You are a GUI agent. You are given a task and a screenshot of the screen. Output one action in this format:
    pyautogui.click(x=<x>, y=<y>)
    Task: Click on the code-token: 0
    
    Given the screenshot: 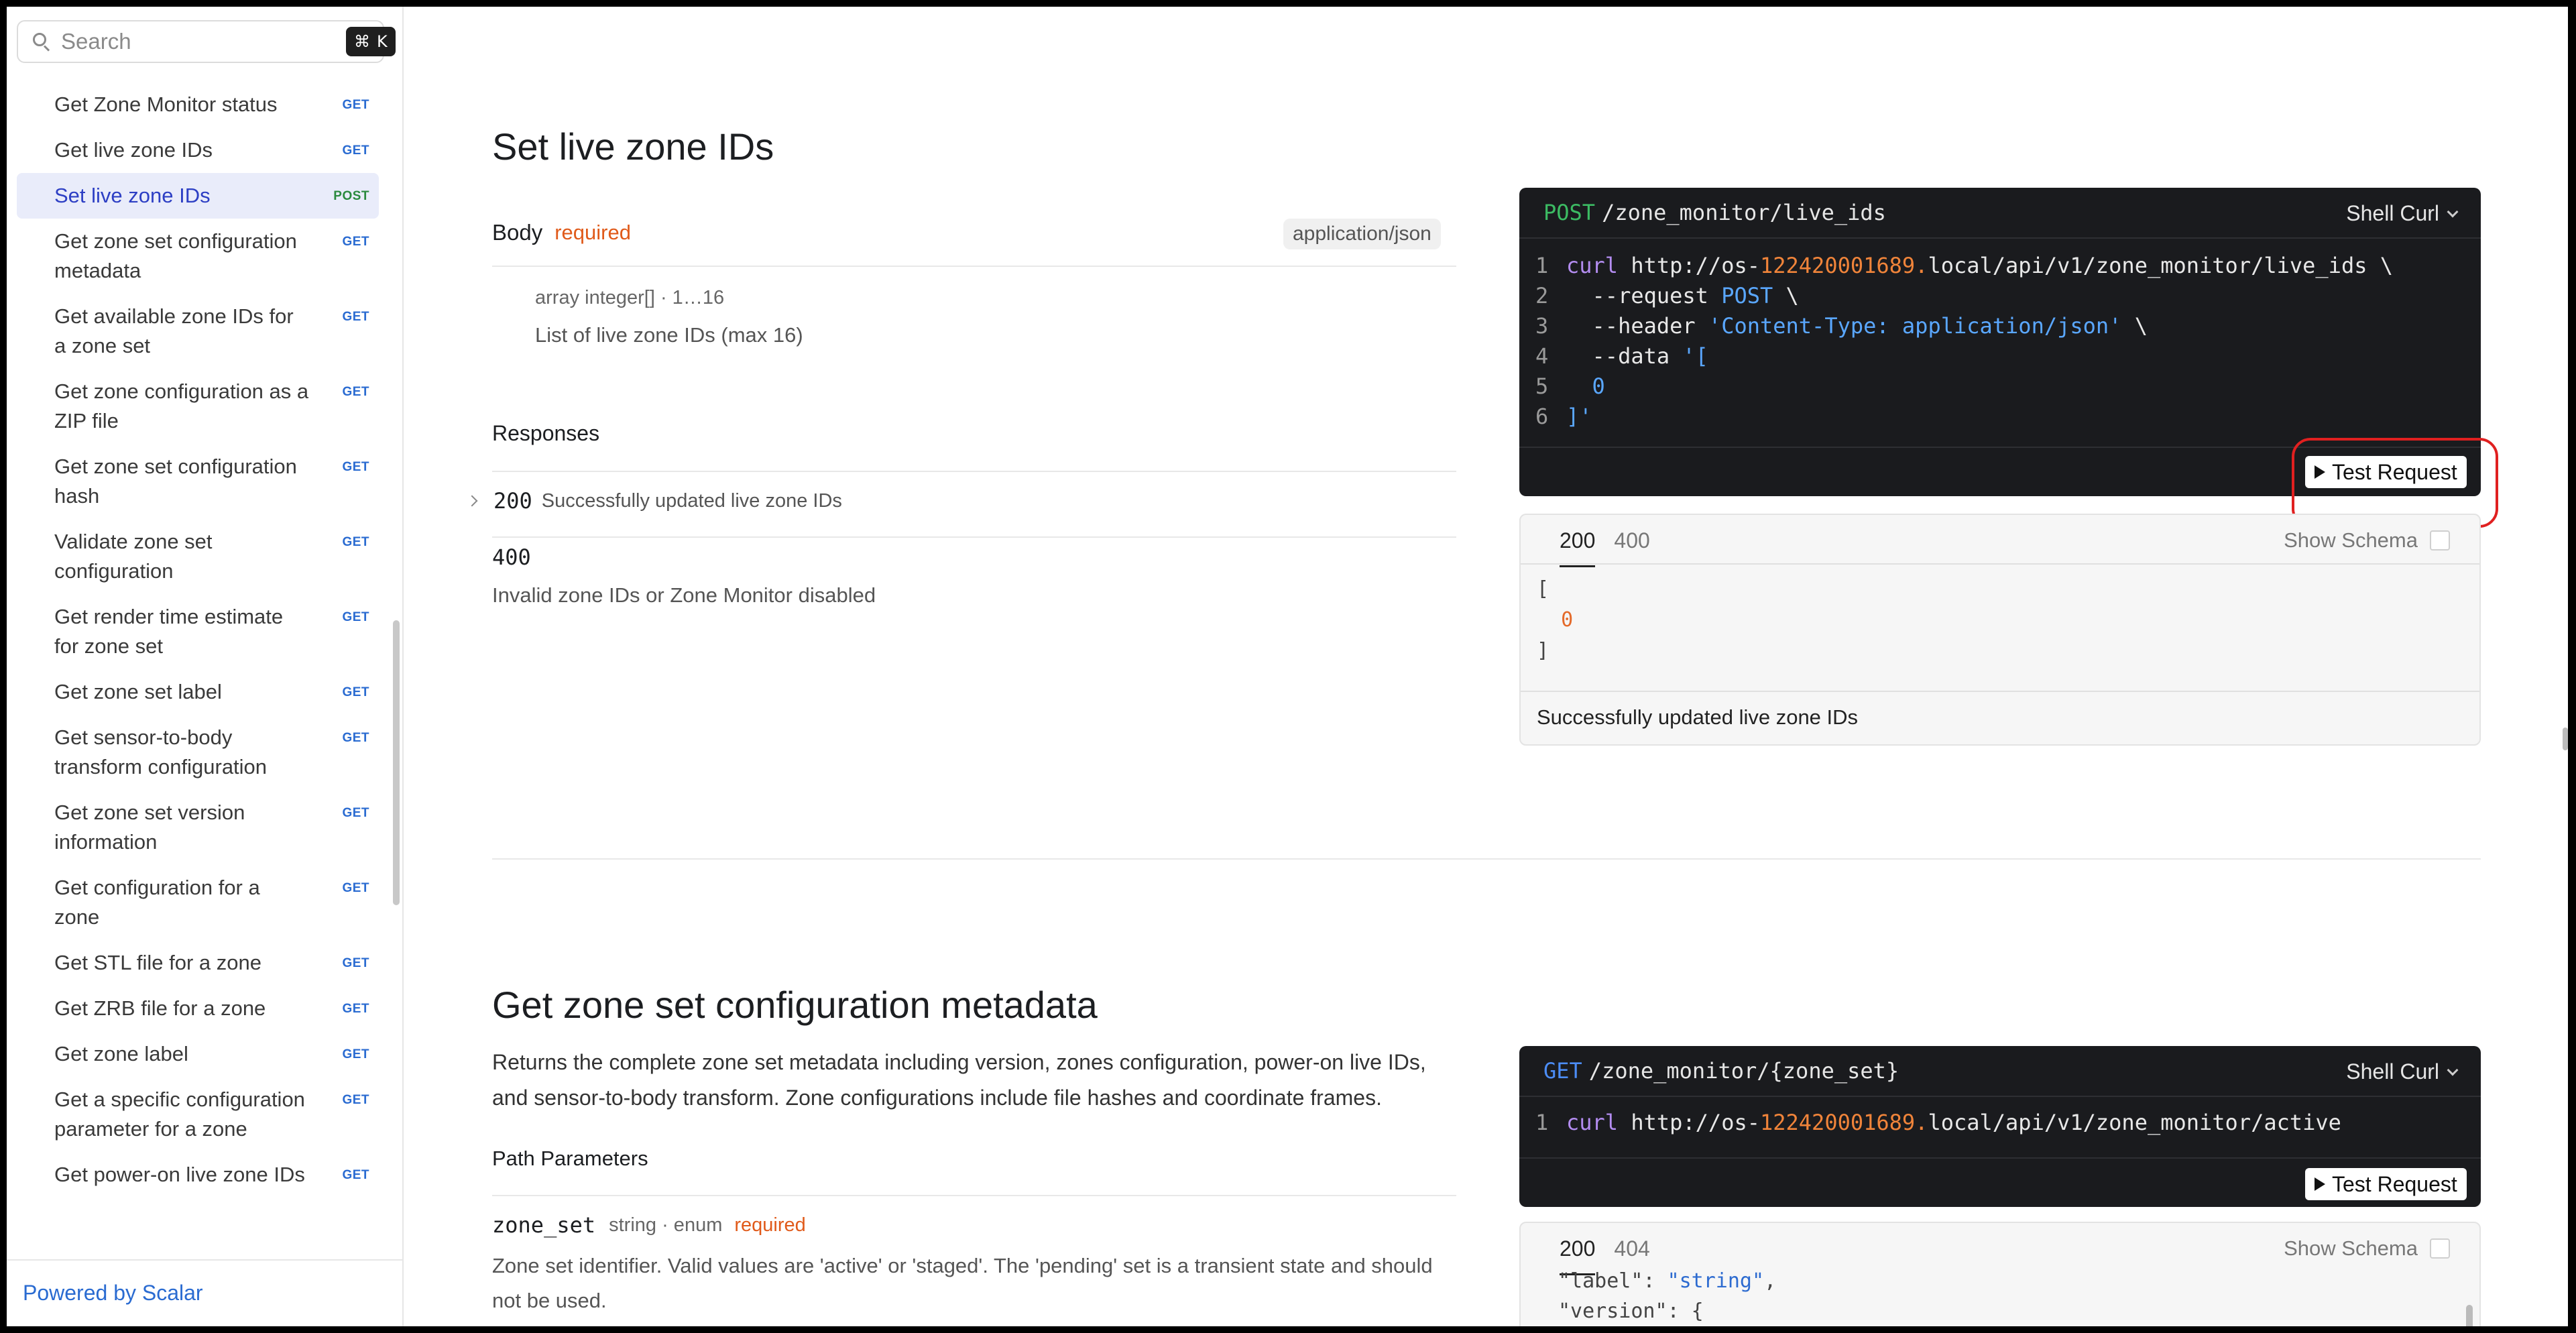 What is the action you would take?
    pyautogui.click(x=1585, y=386)
    